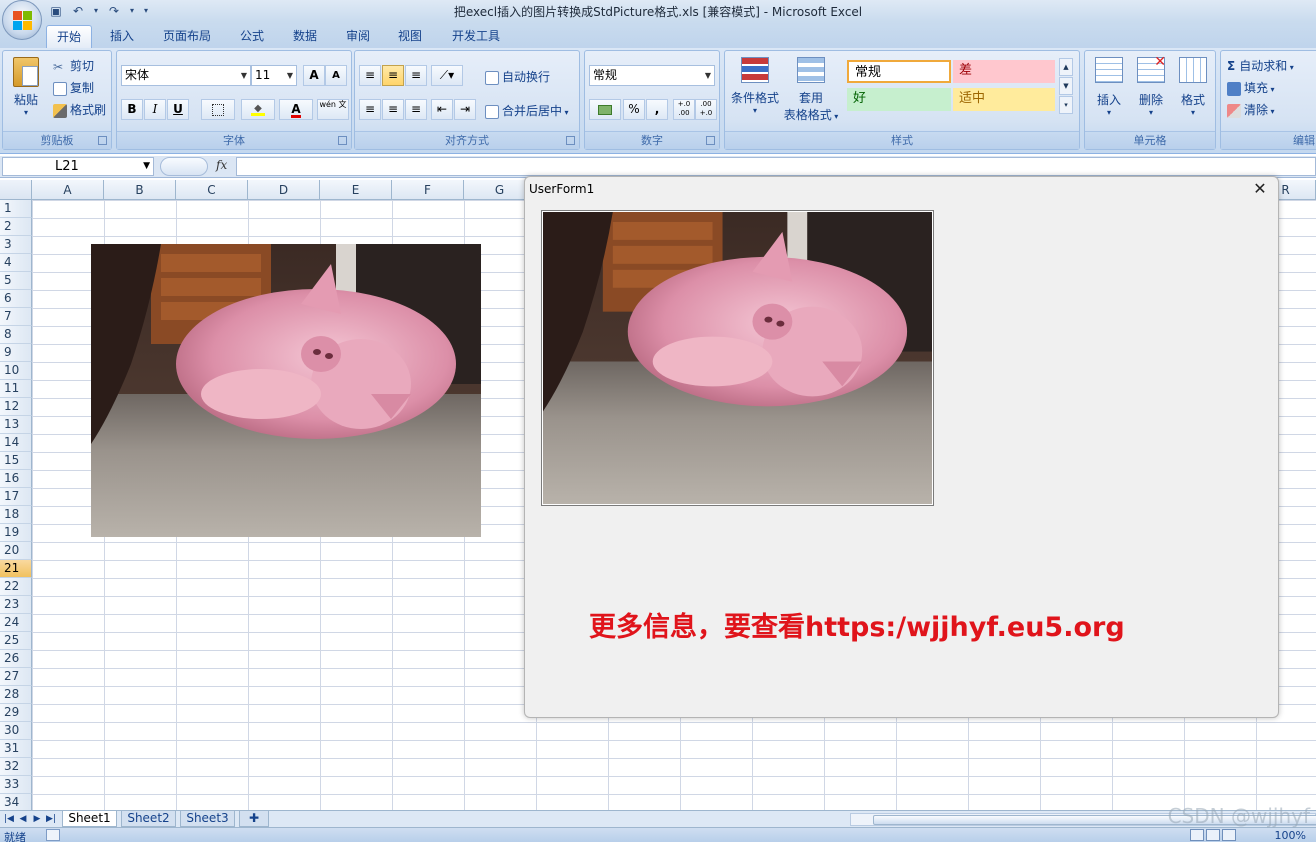 Image resolution: width=1316 pixels, height=842 pixels. What do you see at coordinates (16, 515) in the screenshot?
I see `row-header-18: 18` at bounding box center [16, 515].